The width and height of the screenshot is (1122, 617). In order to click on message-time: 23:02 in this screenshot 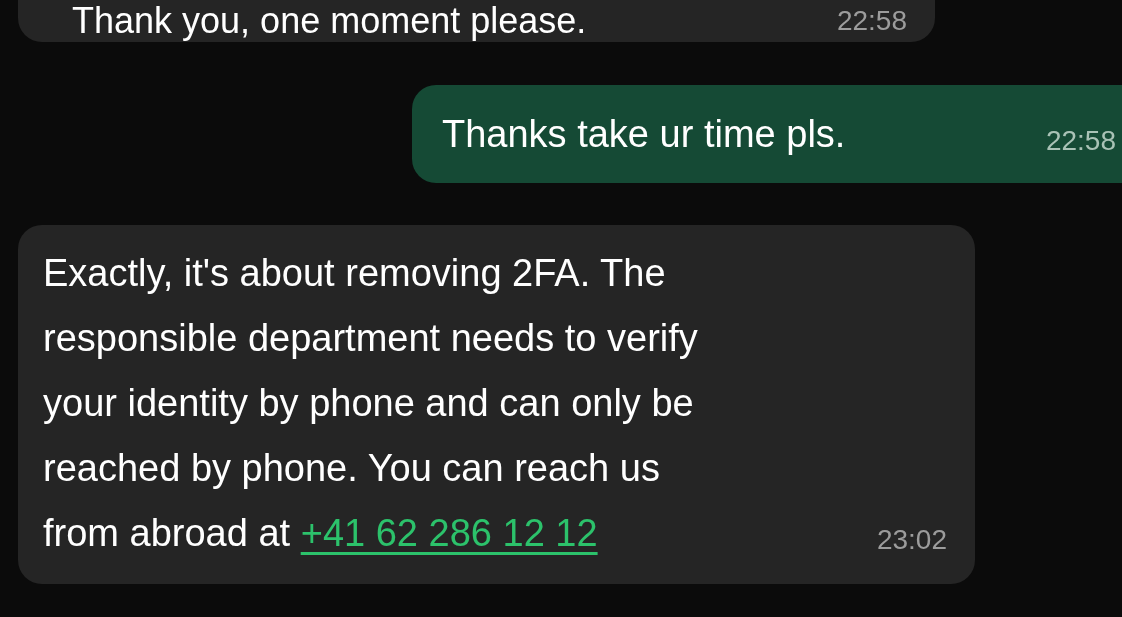, I will do `click(911, 540)`.